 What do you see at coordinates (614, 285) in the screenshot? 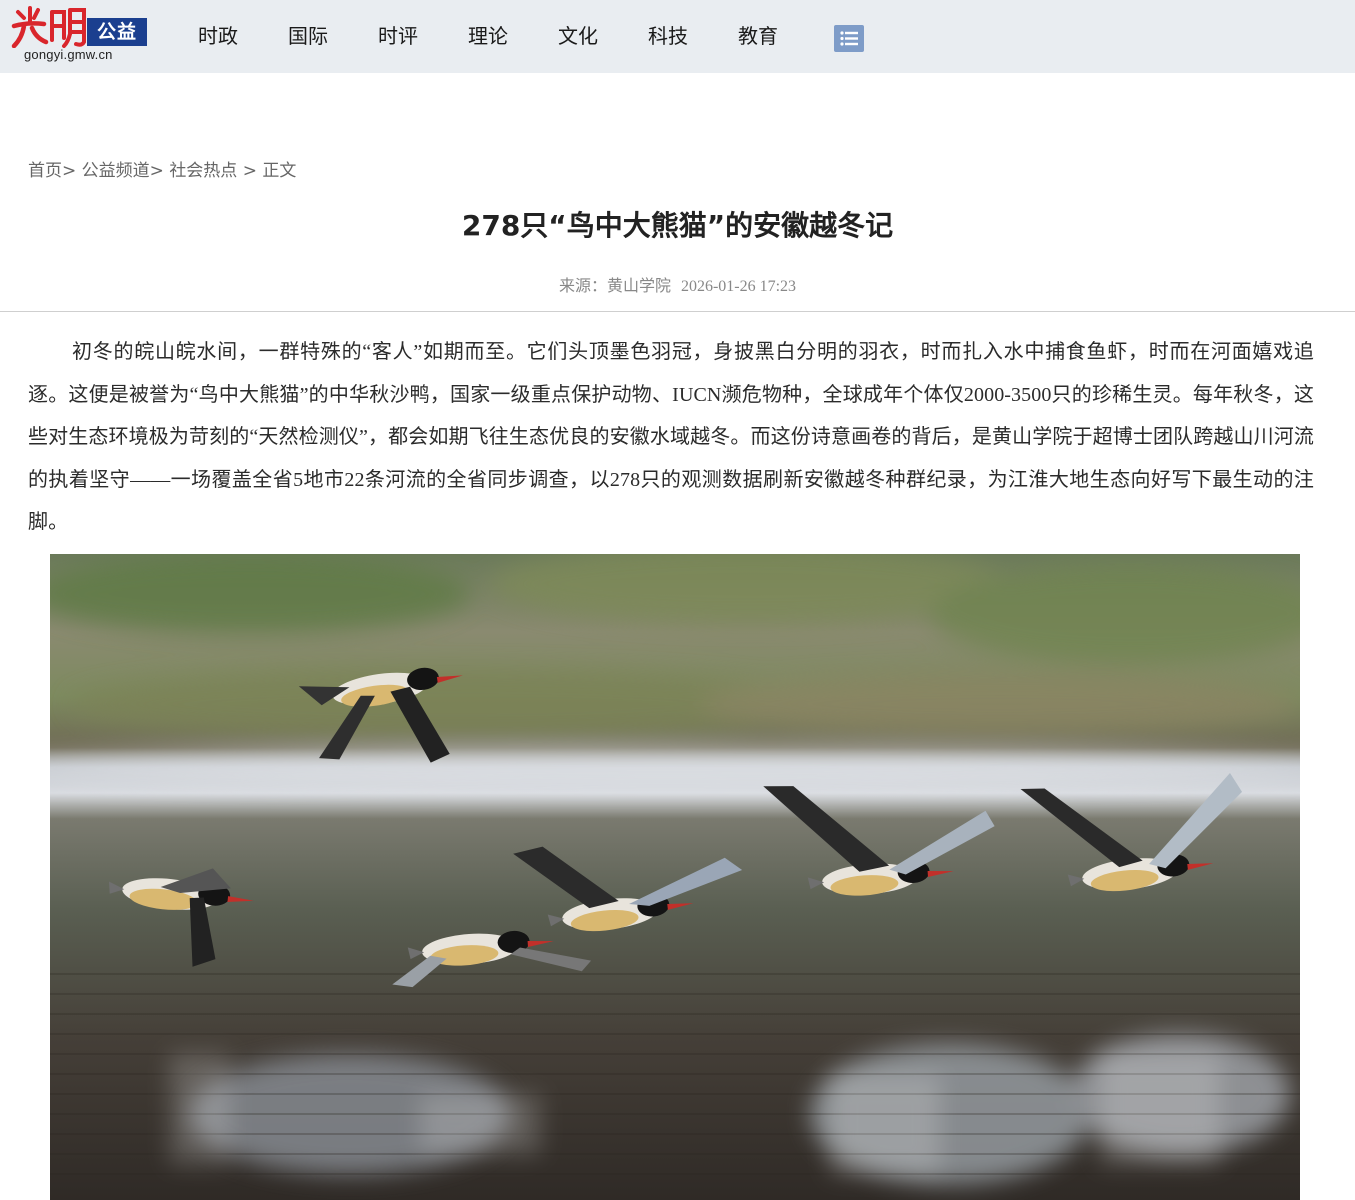
I see `article-source: 来源：黄山学院` at bounding box center [614, 285].